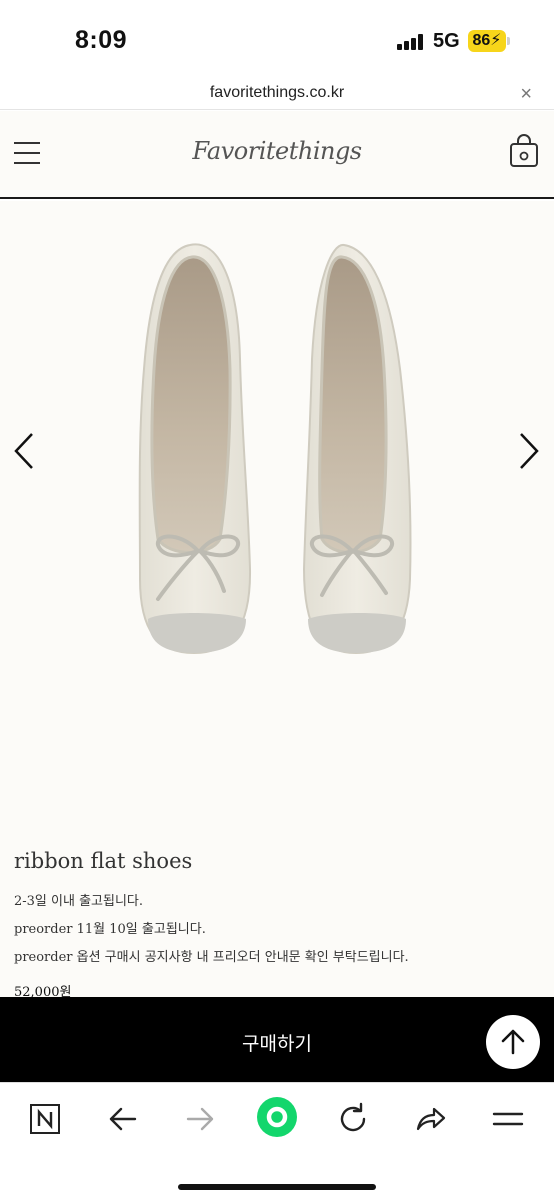 The width and height of the screenshot is (554, 1200). I want to click on network-type: 5G, so click(446, 41).